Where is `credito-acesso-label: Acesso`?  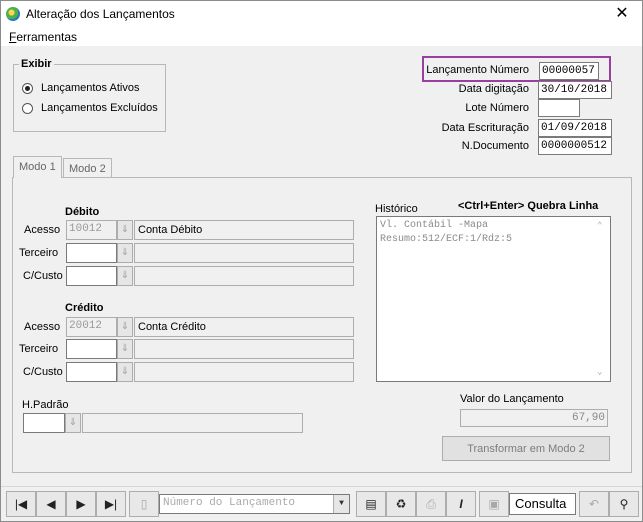
credito-acesso-label: Acesso is located at coordinates (42, 327).